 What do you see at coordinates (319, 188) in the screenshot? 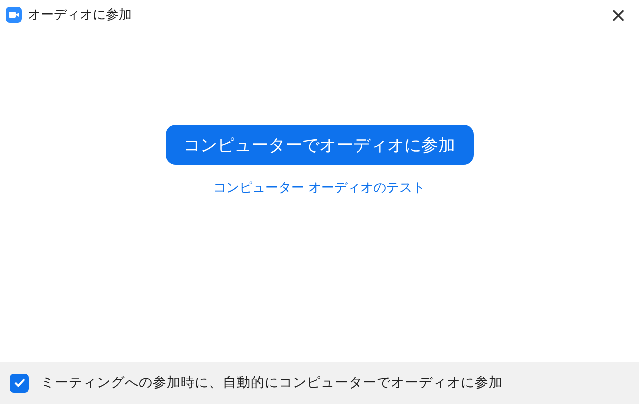
I see `test-audio-link: コンピューター オーディオのテスト` at bounding box center [319, 188].